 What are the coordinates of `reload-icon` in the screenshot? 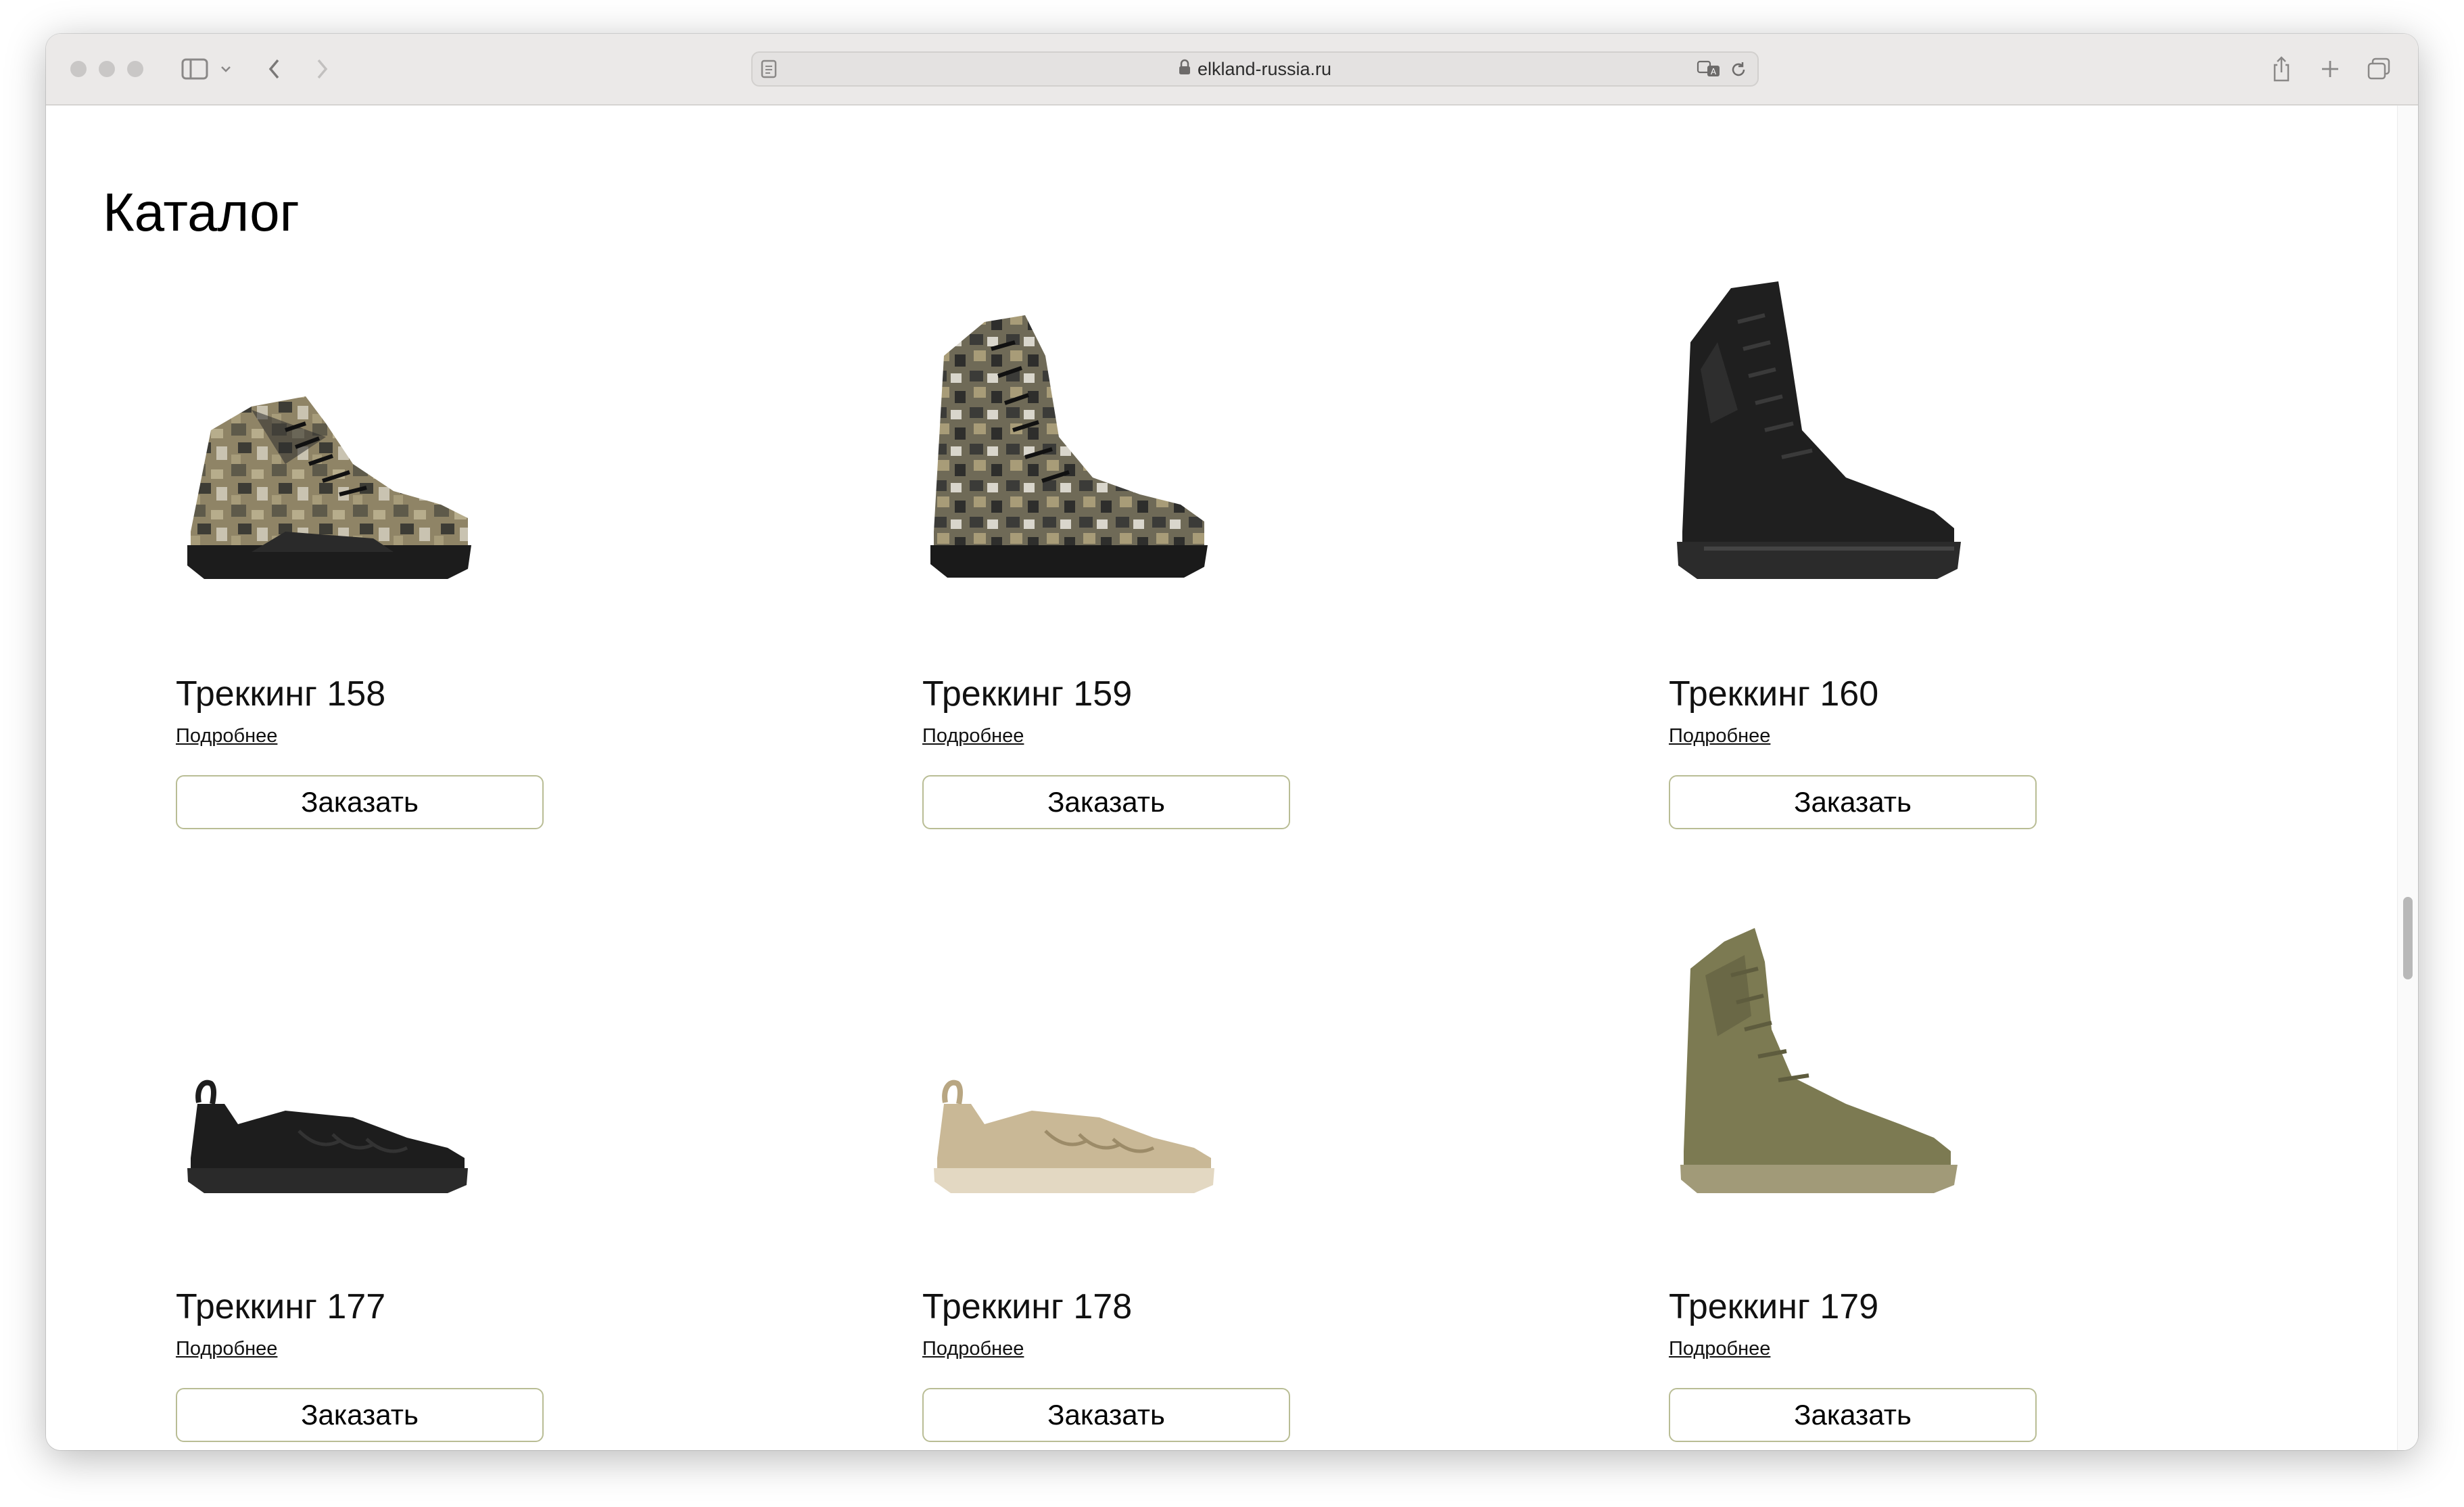 It's located at (1738, 71).